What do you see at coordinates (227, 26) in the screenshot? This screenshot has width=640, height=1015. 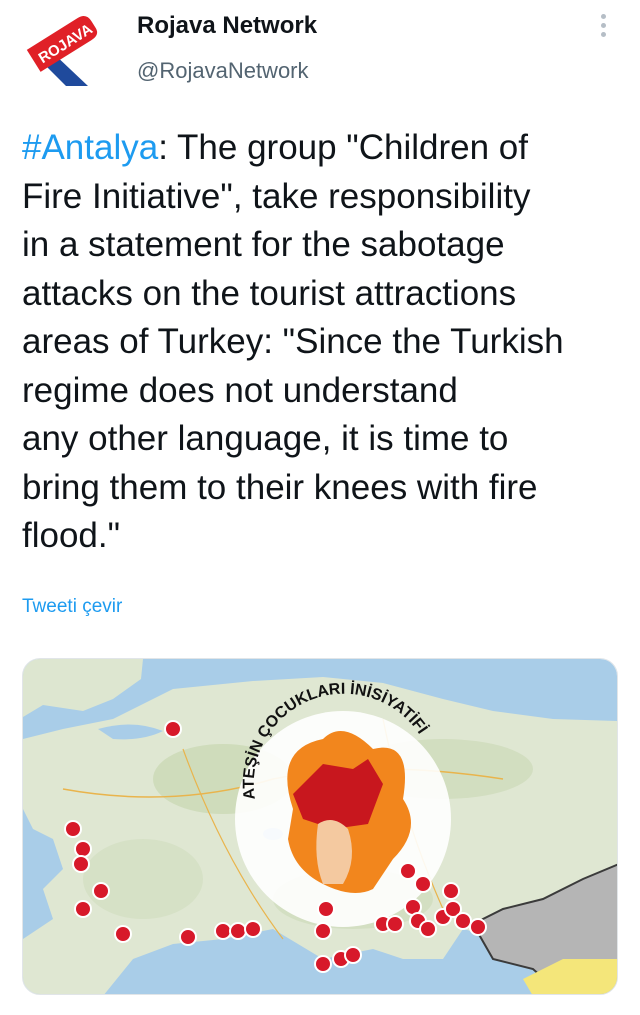 I see `display-name: Rojava Network` at bounding box center [227, 26].